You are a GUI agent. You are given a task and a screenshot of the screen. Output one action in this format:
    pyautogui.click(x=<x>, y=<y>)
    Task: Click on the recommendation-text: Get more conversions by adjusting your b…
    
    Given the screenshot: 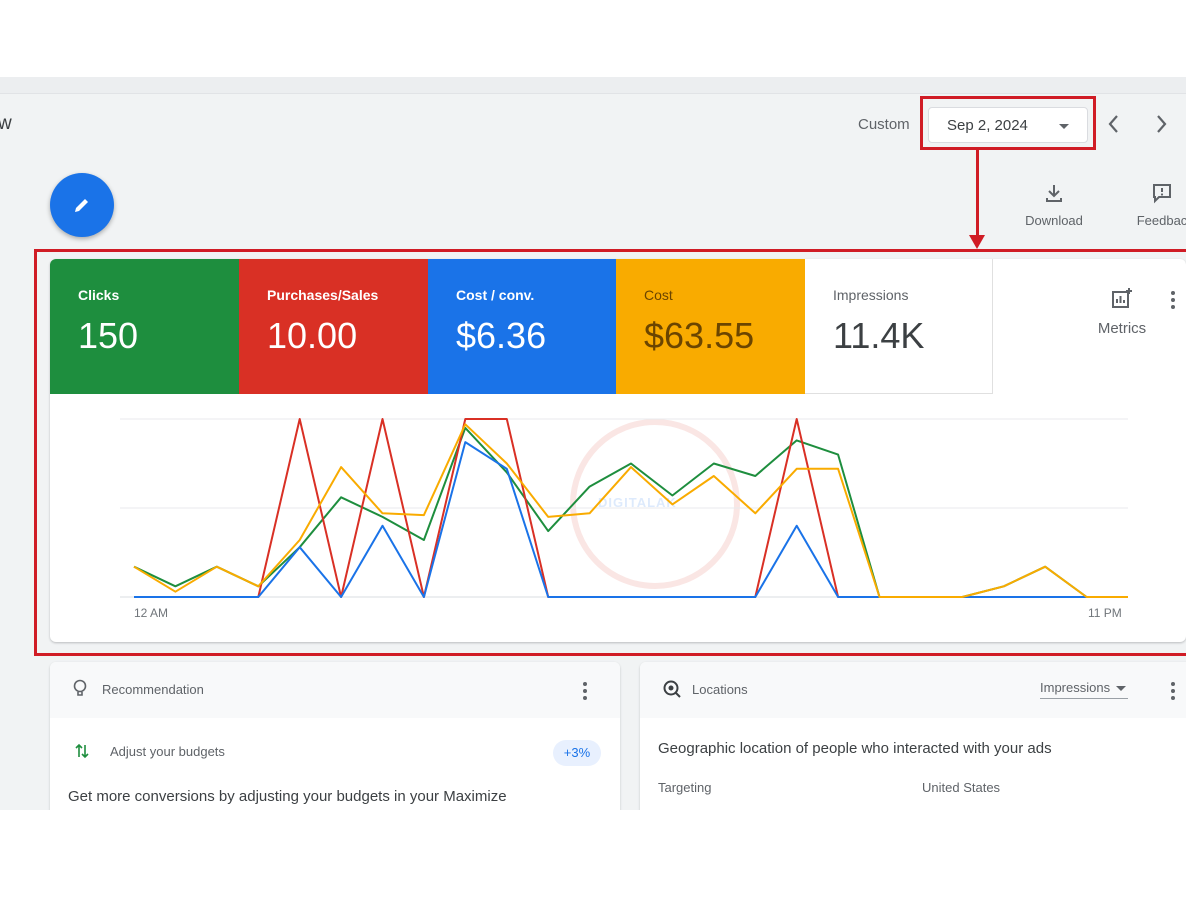 What is the action you would take?
    pyautogui.click(x=287, y=796)
    